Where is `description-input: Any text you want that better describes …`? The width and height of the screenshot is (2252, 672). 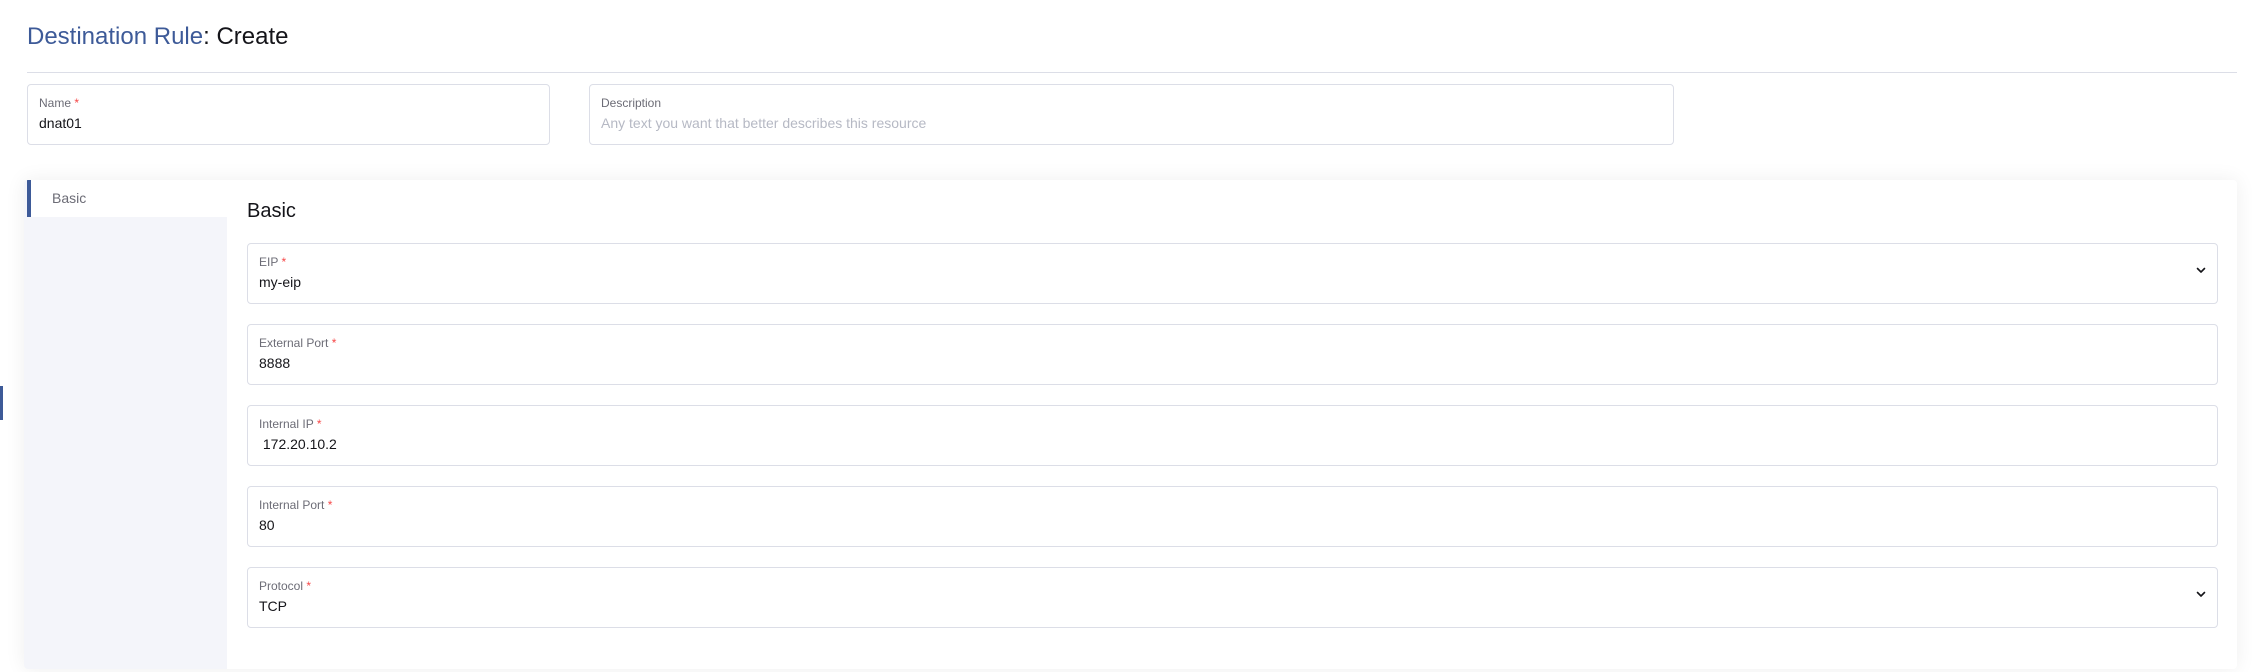 description-input: Any text you want that better describes … is located at coordinates (763, 123).